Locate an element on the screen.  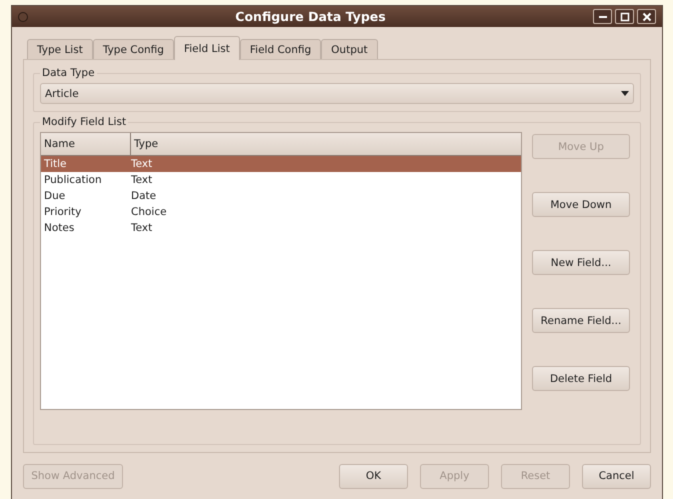
close-icon is located at coordinates (647, 17).